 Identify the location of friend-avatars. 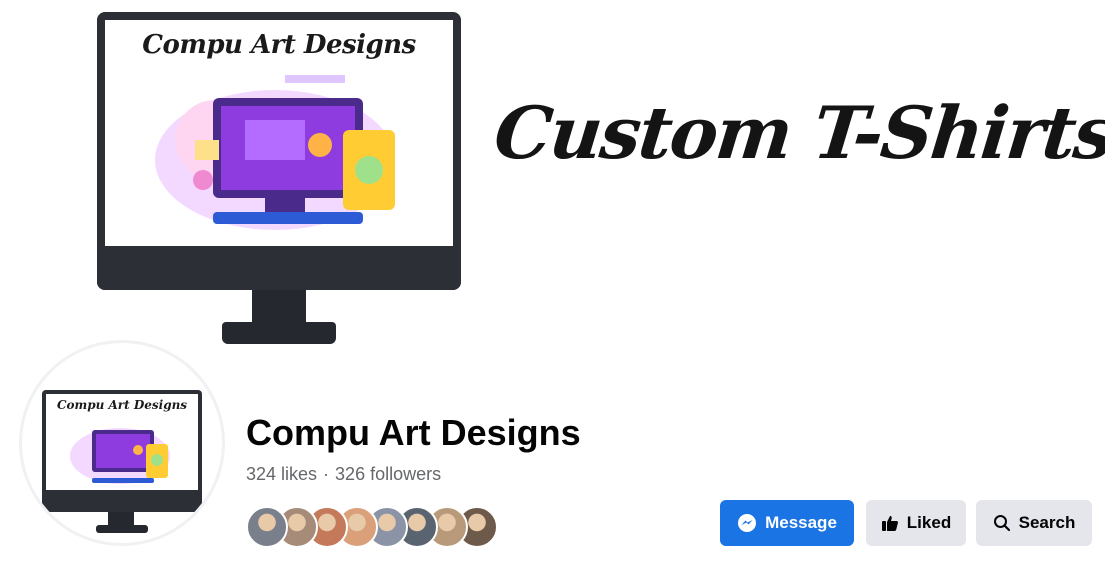
(391, 527).